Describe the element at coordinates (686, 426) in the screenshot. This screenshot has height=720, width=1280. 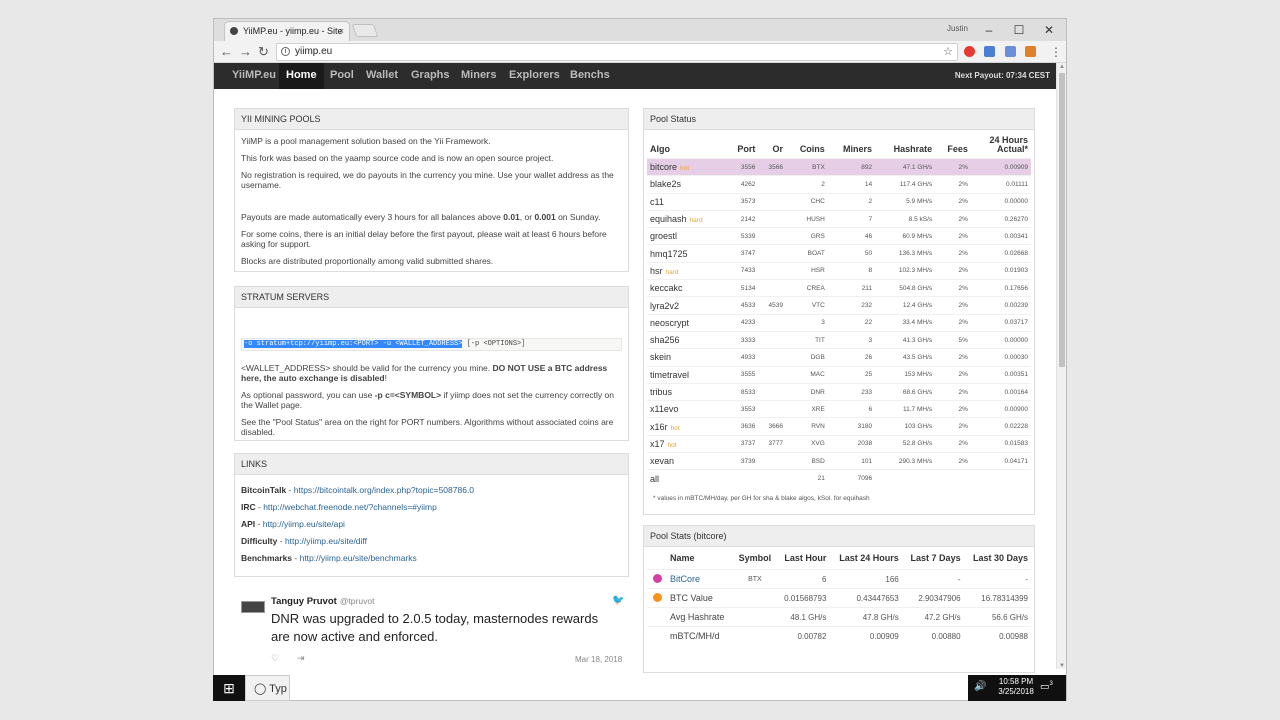
I see `algo-cell: x16r hot` at that location.